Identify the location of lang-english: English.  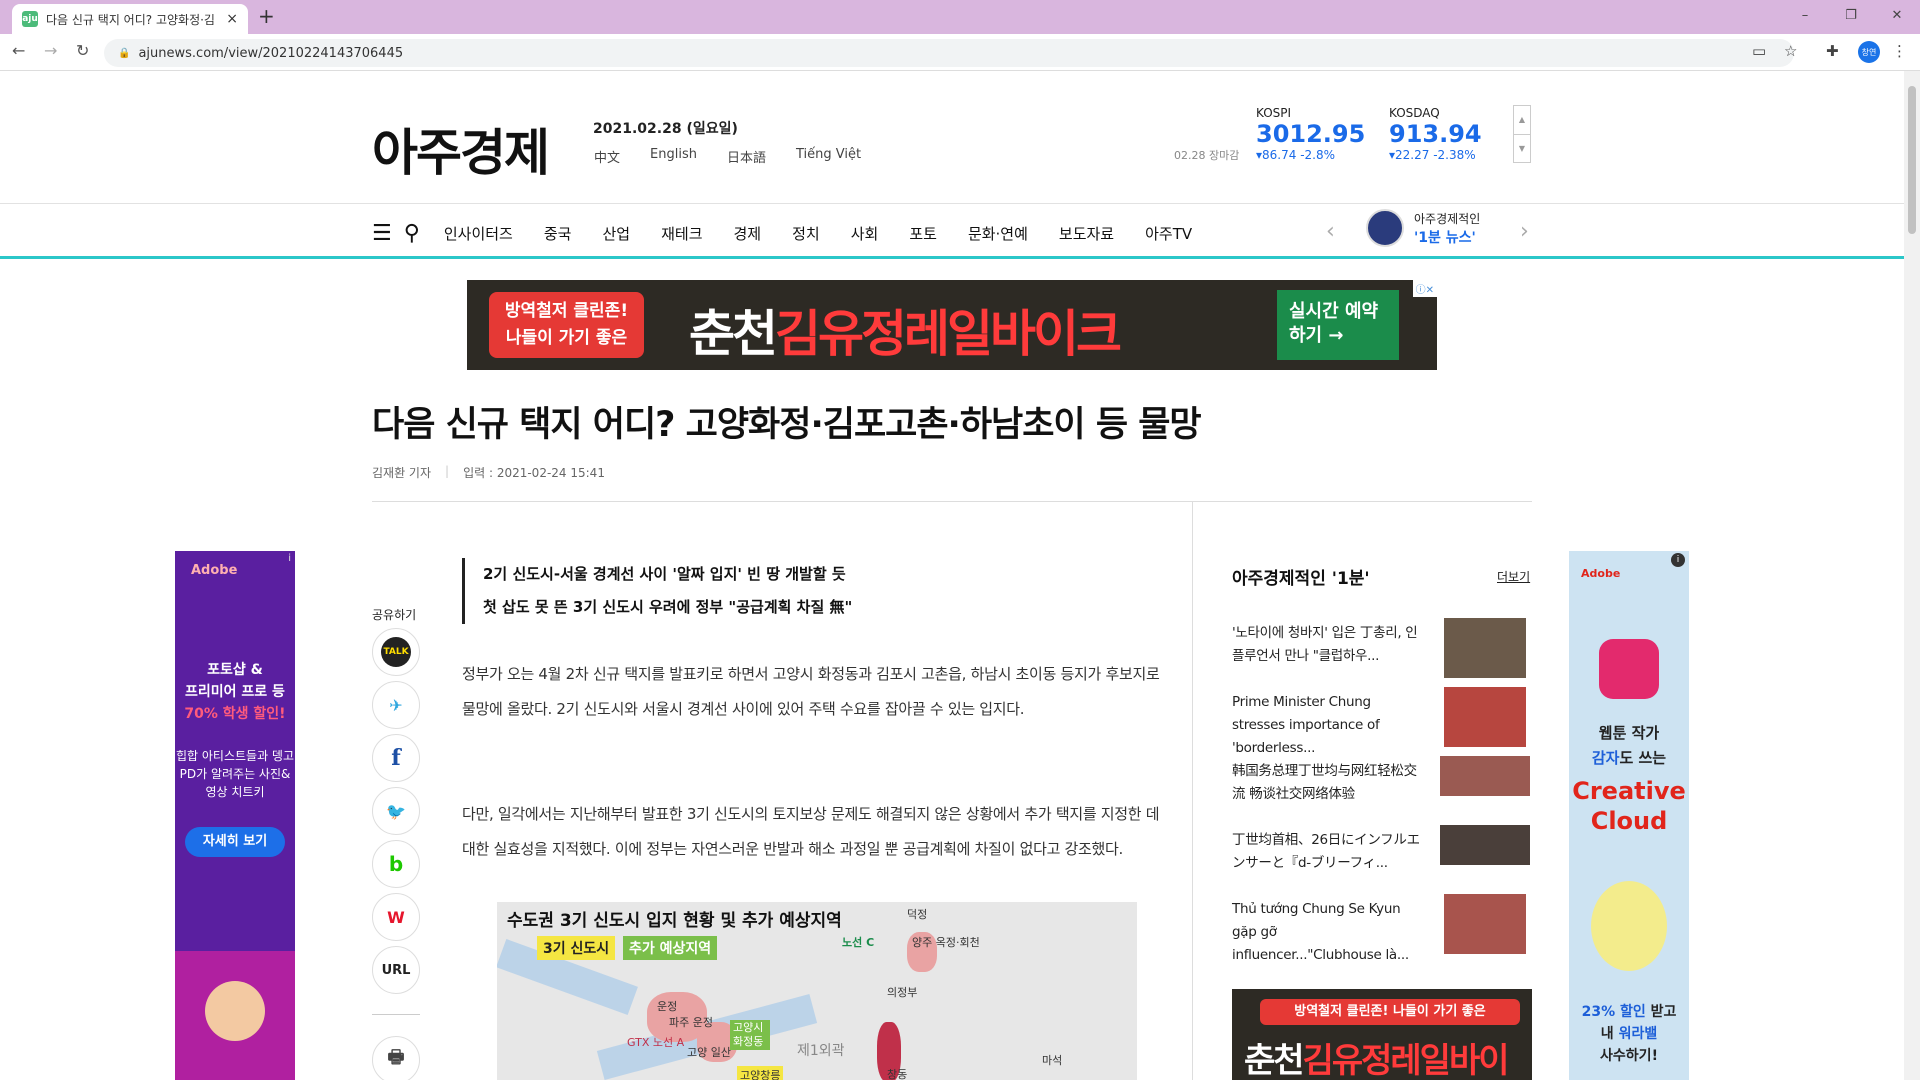
(673, 156).